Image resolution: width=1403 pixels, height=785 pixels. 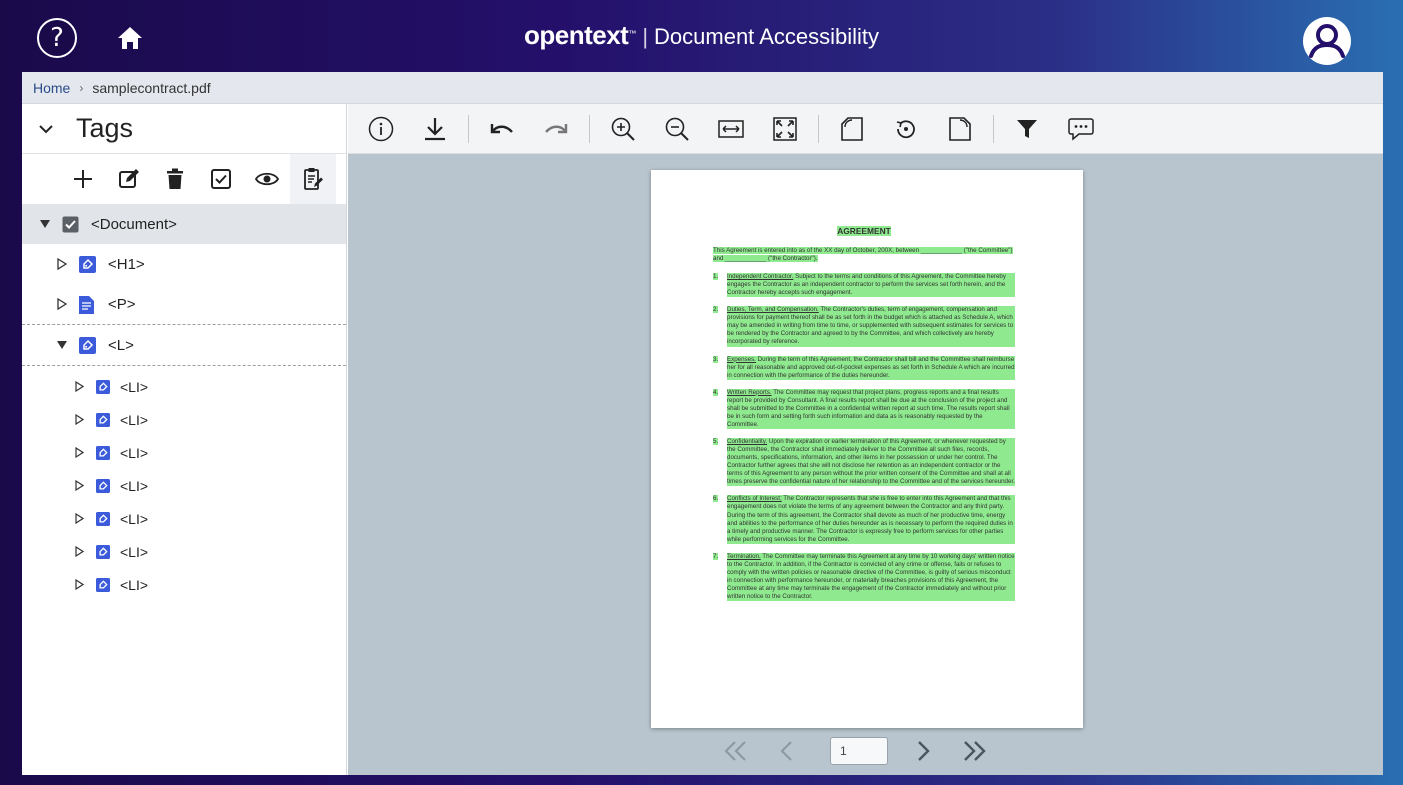 I want to click on download-button, so click(x=435, y=129).